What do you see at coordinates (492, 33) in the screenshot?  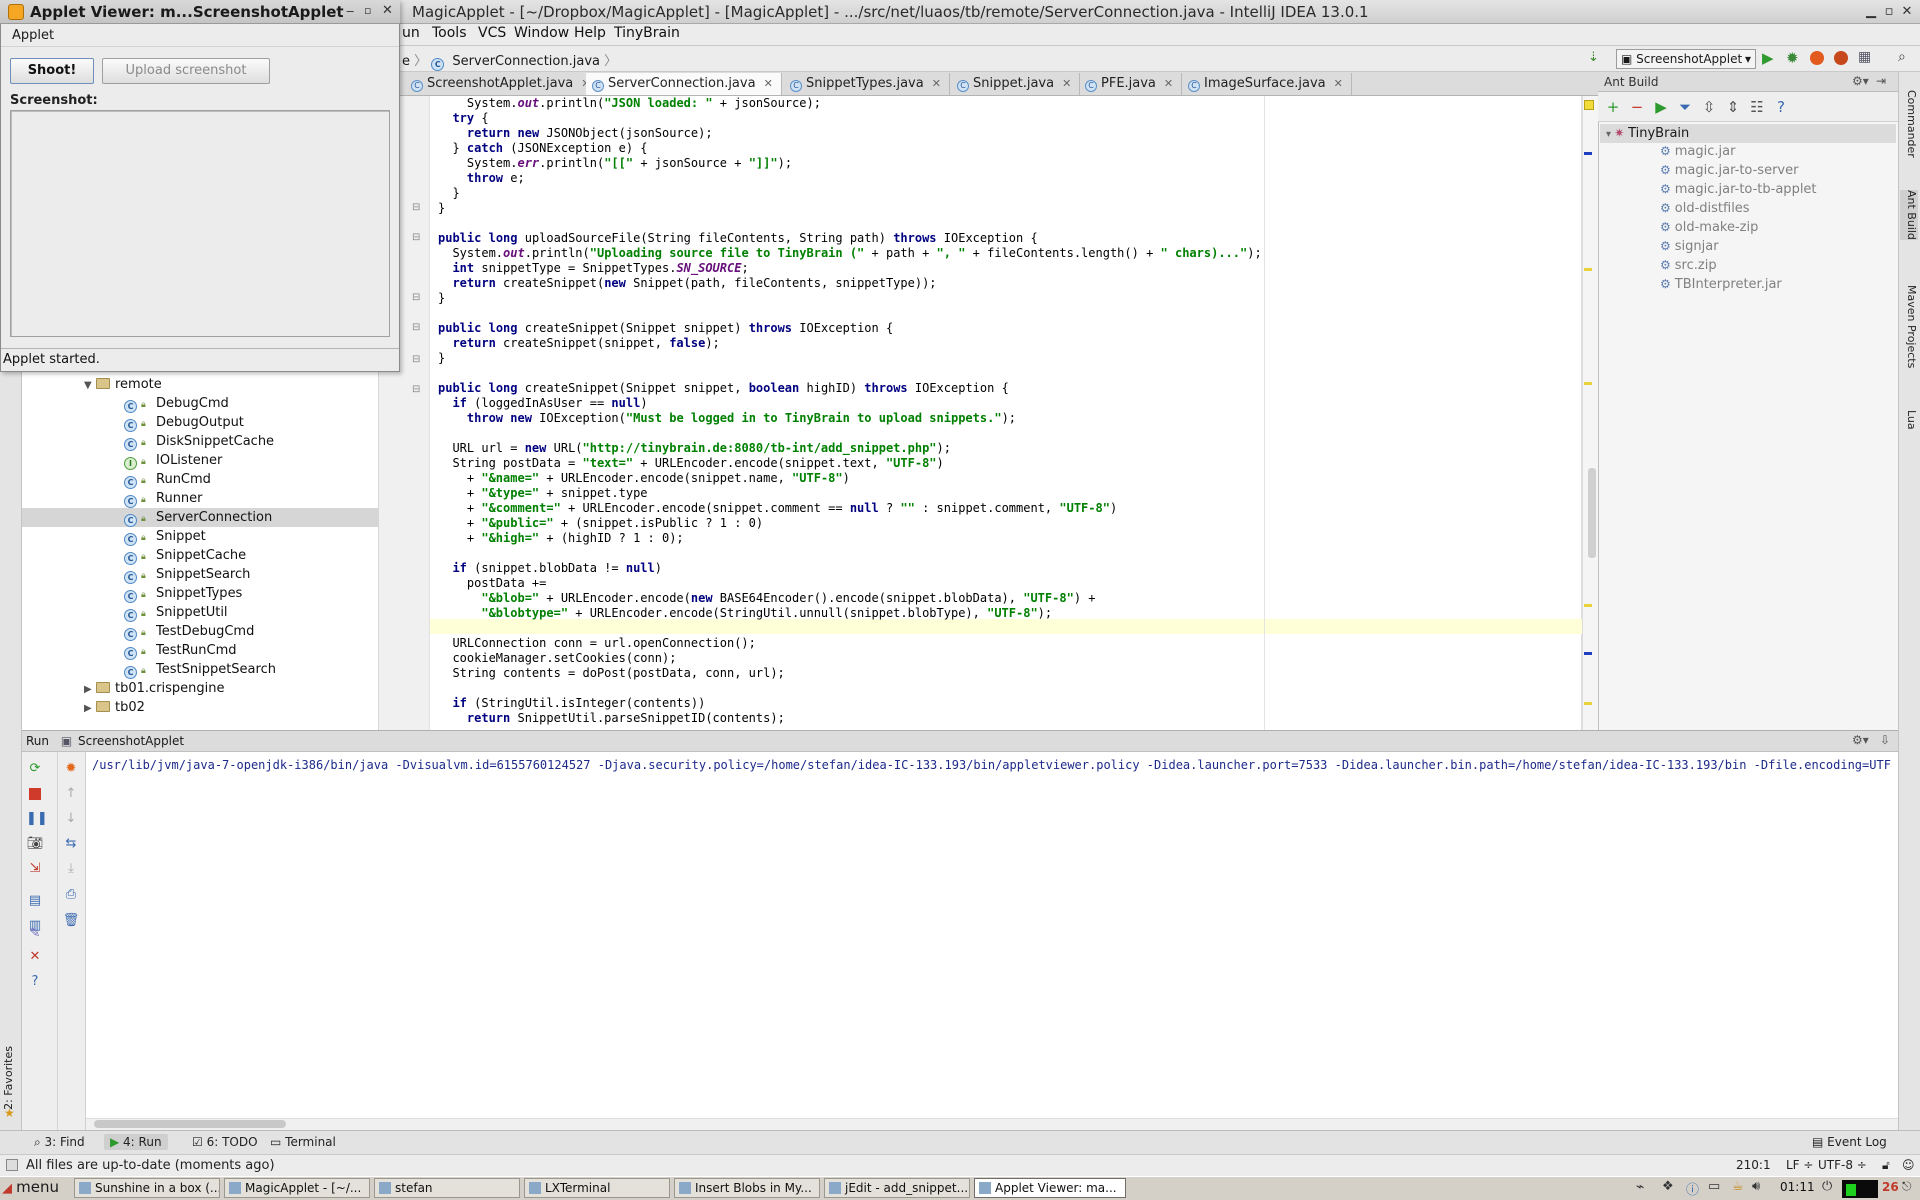 I see `menu-vcs: VCS` at bounding box center [492, 33].